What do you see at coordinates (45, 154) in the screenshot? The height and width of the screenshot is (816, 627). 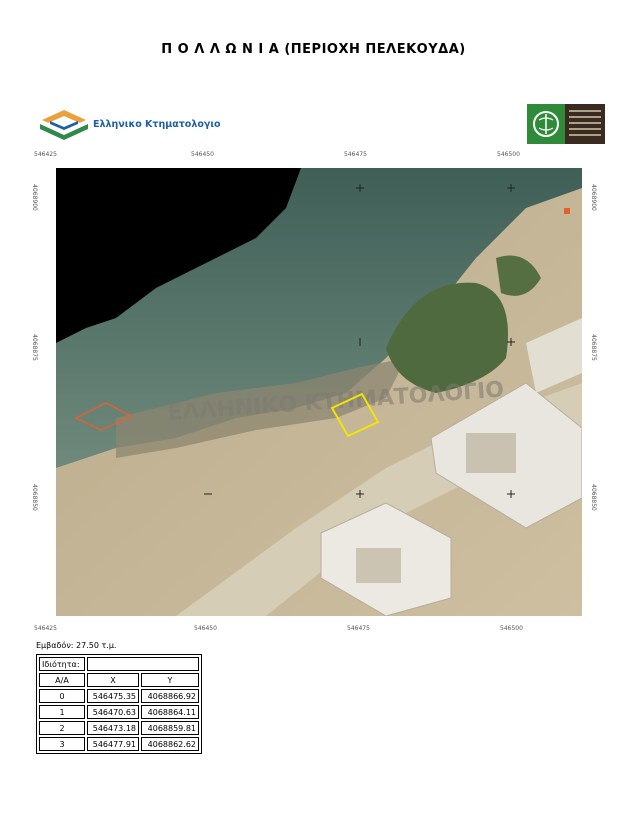 I see `tick-label-top: 546425` at bounding box center [45, 154].